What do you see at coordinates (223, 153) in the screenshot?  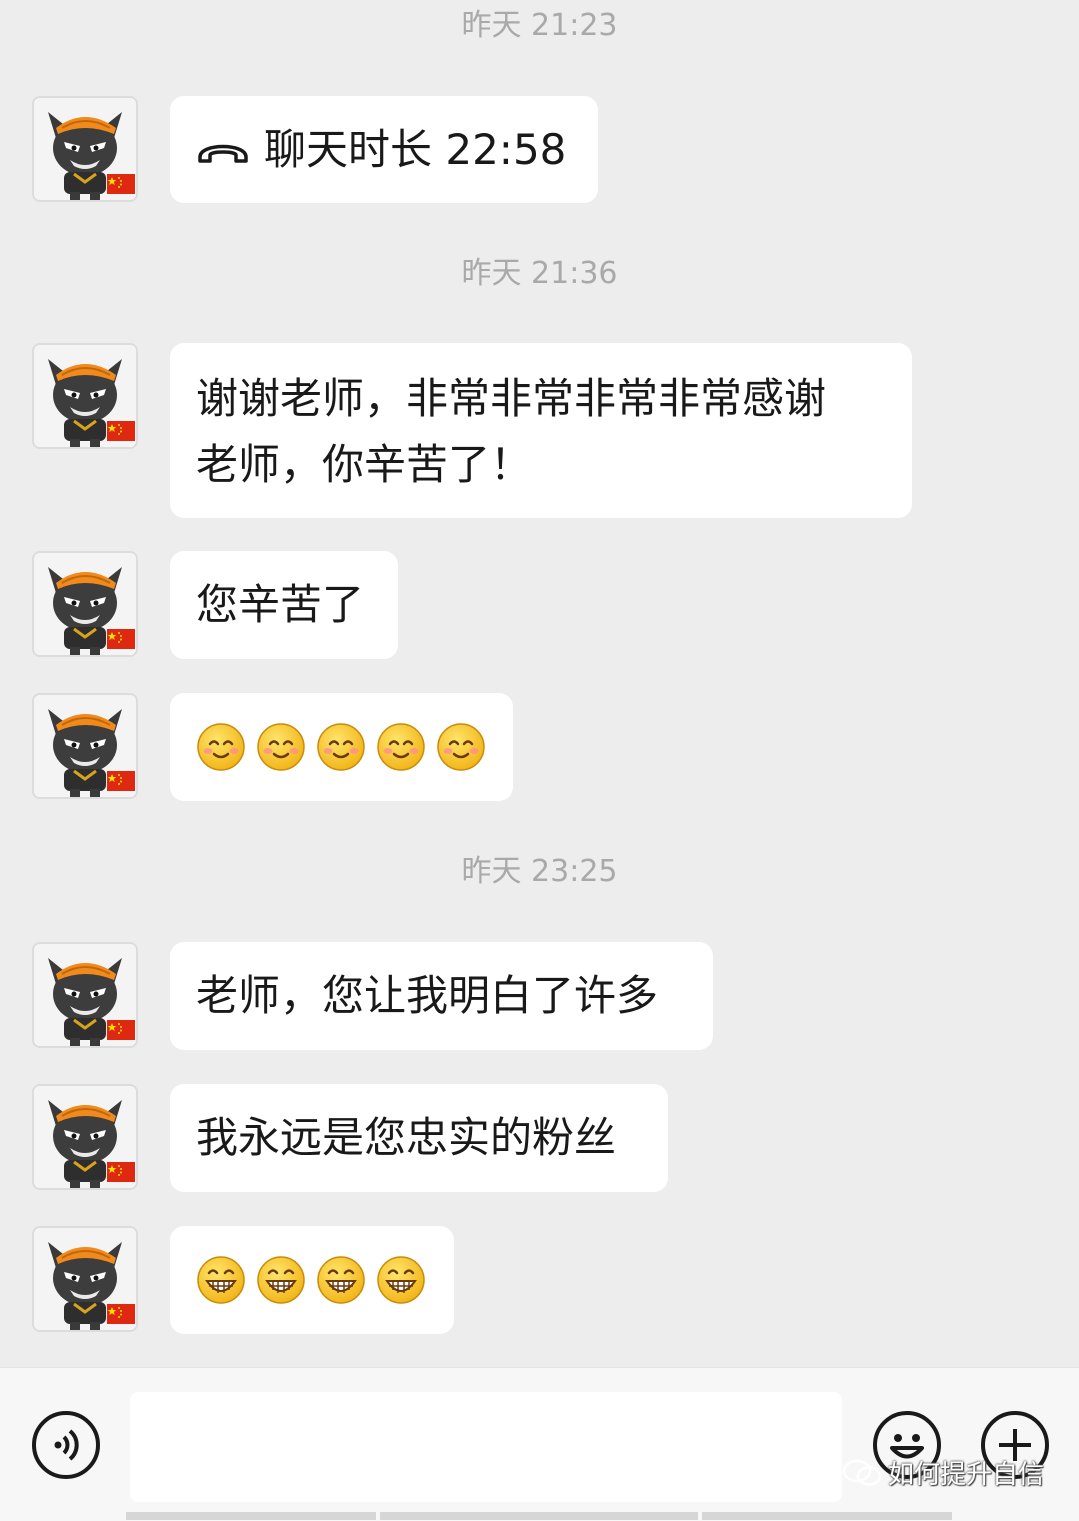 I see `phone-hangup-icon` at bounding box center [223, 153].